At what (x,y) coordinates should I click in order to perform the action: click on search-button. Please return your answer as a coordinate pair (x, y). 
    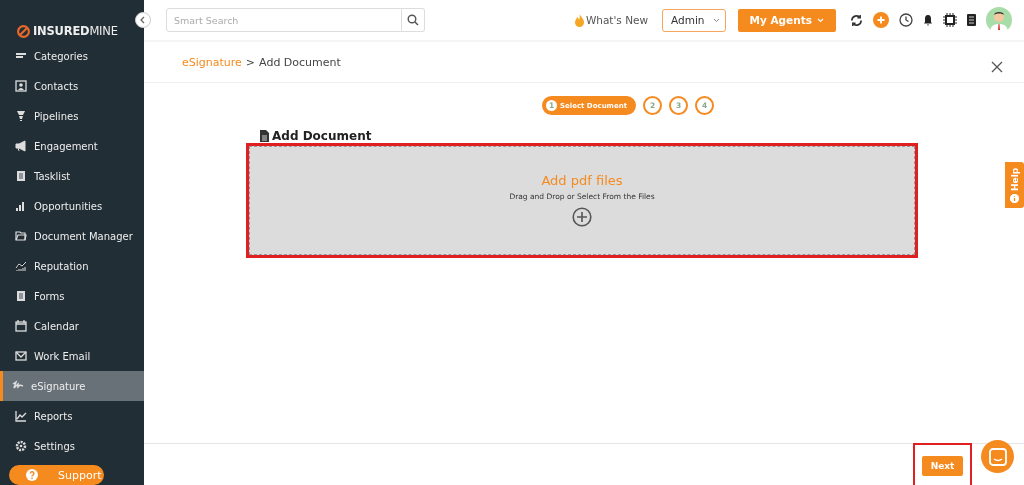
    Looking at the image, I should click on (413, 20).